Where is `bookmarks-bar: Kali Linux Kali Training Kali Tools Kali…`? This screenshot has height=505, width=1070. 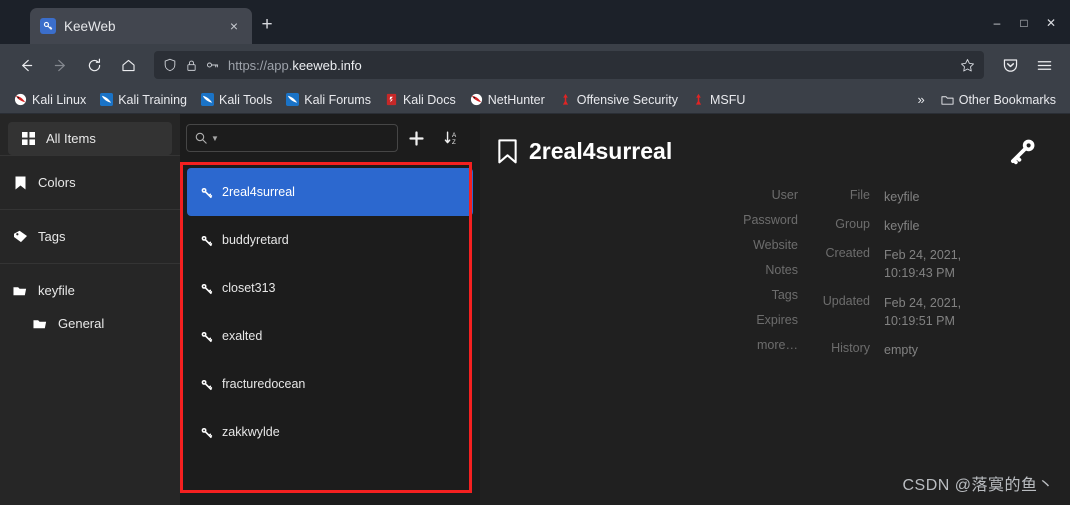 bookmarks-bar: Kali Linux Kali Training Kali Tools Kali… is located at coordinates (535, 100).